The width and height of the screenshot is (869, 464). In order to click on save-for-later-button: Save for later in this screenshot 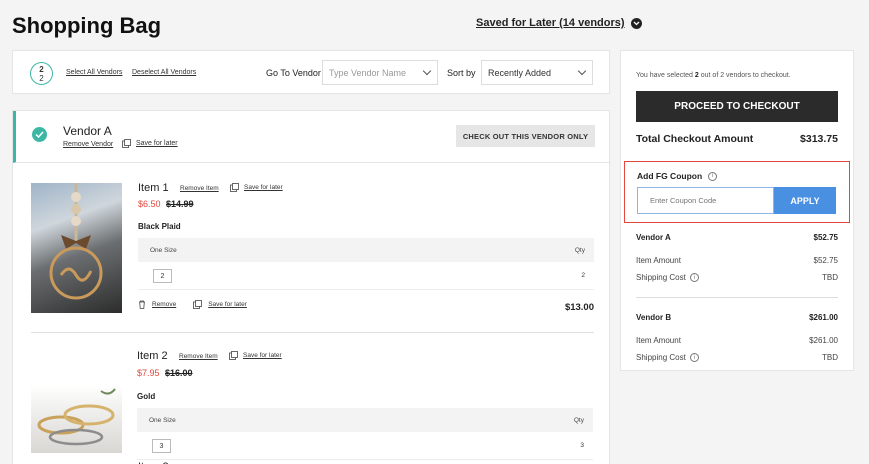, I will do `click(227, 304)`.